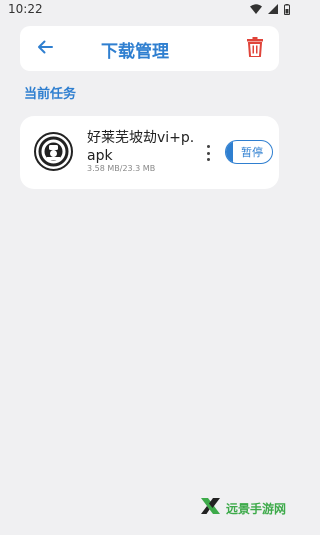 The image size is (320, 535). I want to click on wifi-icon, so click(256, 9).